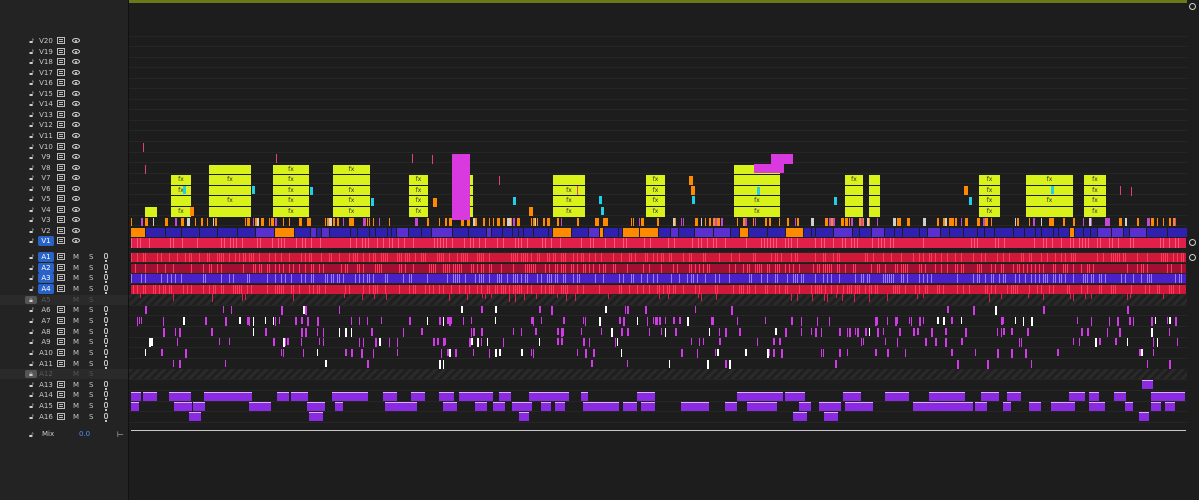 The height and width of the screenshot is (500, 1199). What do you see at coordinates (46, 73) in the screenshot?
I see `track-name-v17: V17` at bounding box center [46, 73].